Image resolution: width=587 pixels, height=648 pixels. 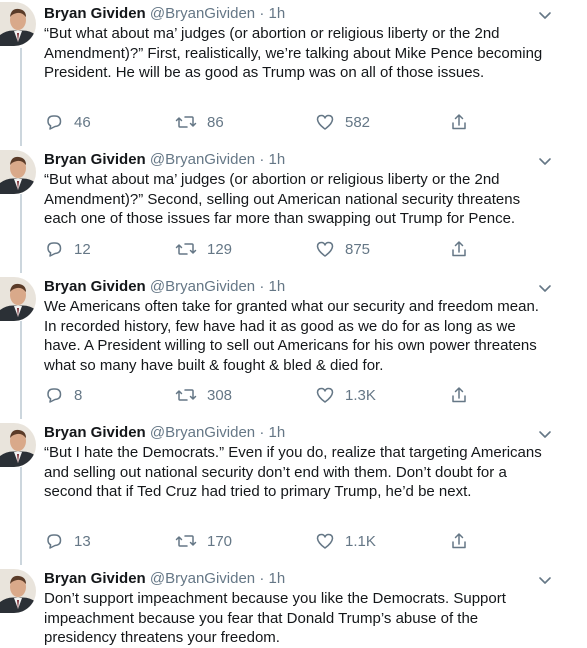 I want to click on like-button: 582, so click(x=342, y=122).